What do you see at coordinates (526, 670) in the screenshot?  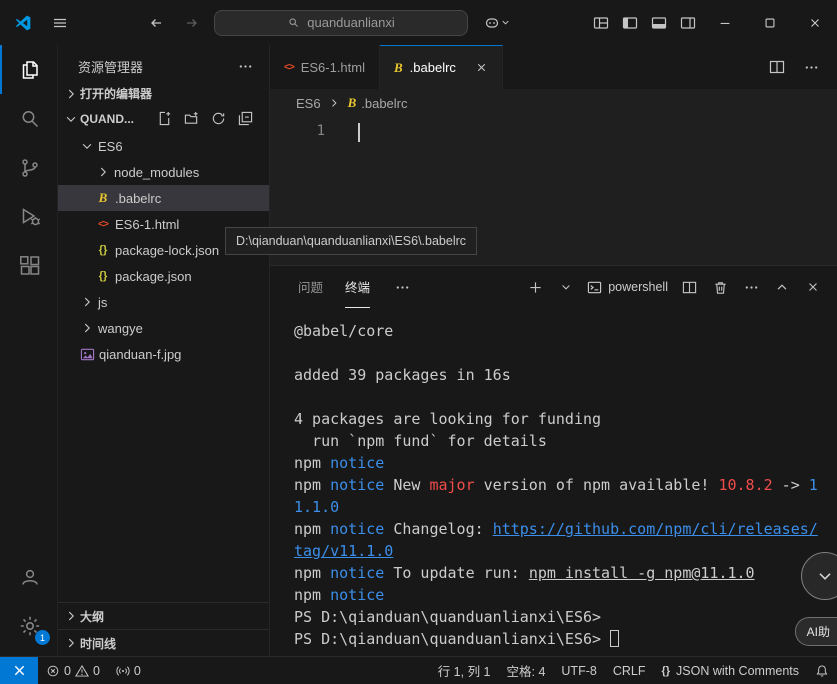 I see `indentation-status: 空格: 4` at bounding box center [526, 670].